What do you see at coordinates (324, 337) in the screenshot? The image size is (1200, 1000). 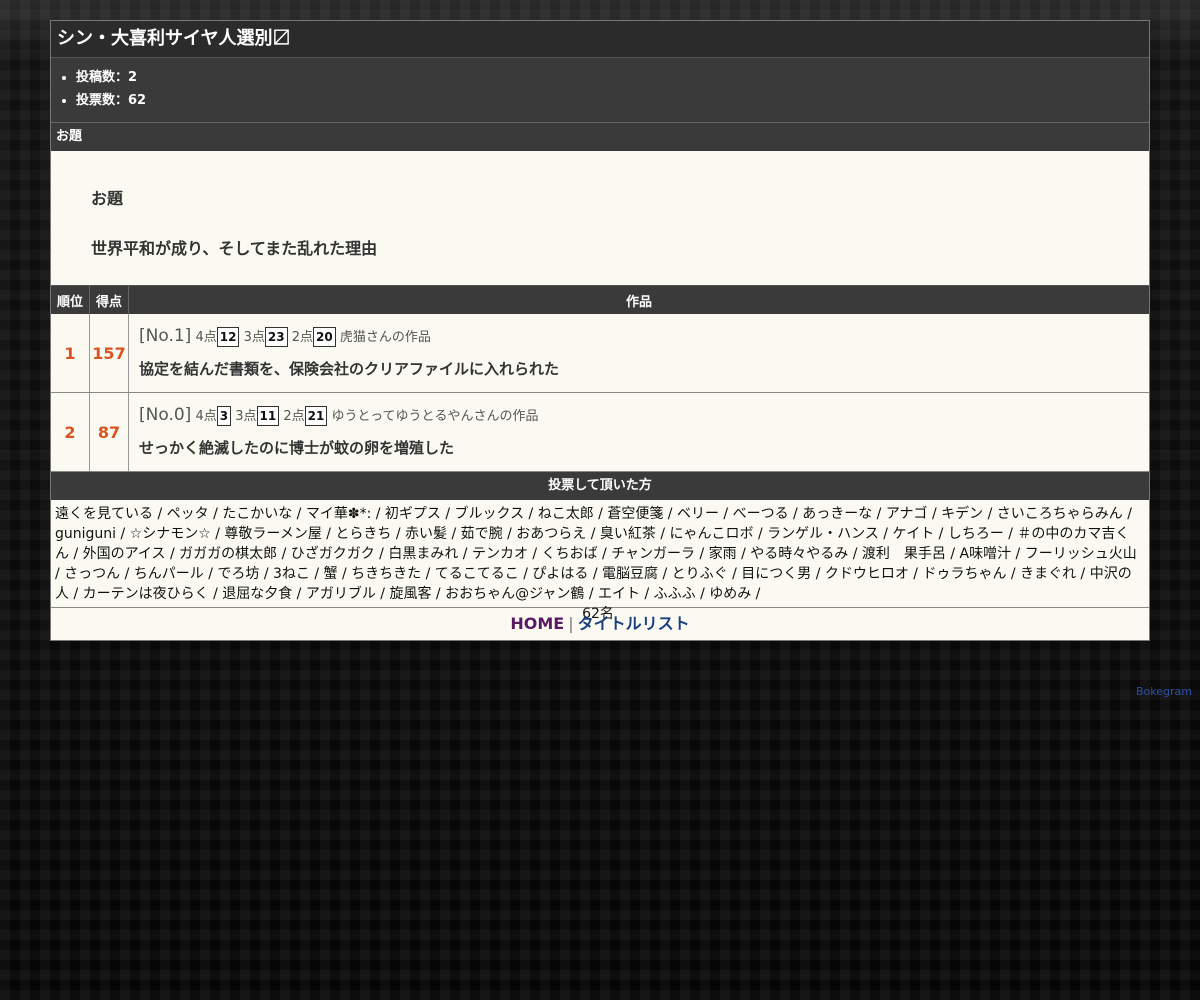 I see `points-2-count: 20` at bounding box center [324, 337].